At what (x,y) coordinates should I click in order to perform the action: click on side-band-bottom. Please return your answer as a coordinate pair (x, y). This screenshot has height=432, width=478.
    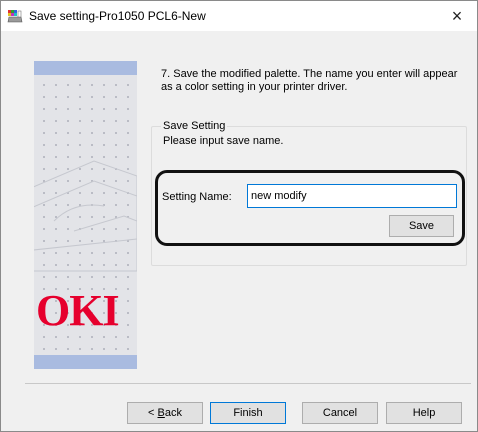
    Looking at the image, I should click on (85, 362).